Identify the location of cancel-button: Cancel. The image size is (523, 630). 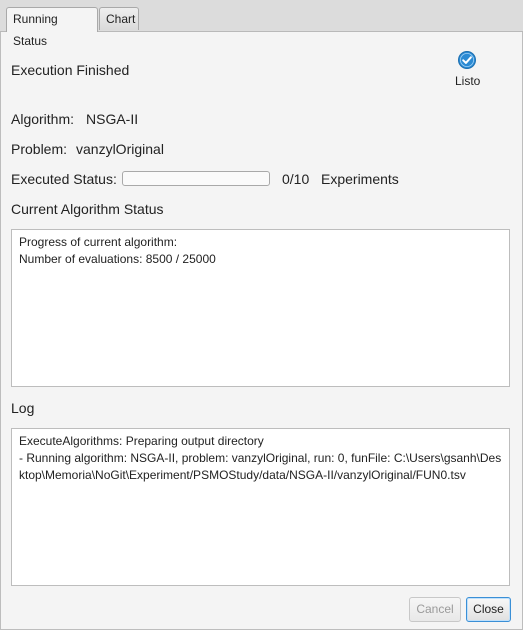
(435, 609).